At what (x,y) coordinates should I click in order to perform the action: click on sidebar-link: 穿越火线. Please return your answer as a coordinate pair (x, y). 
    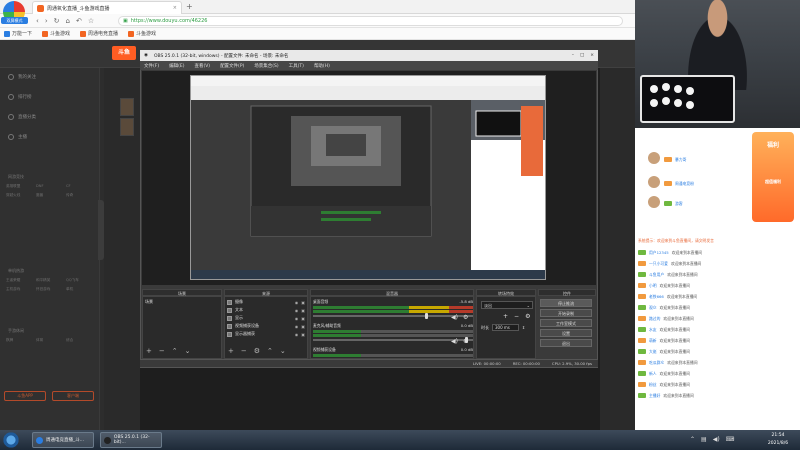
    Looking at the image, I should click on (21, 195).